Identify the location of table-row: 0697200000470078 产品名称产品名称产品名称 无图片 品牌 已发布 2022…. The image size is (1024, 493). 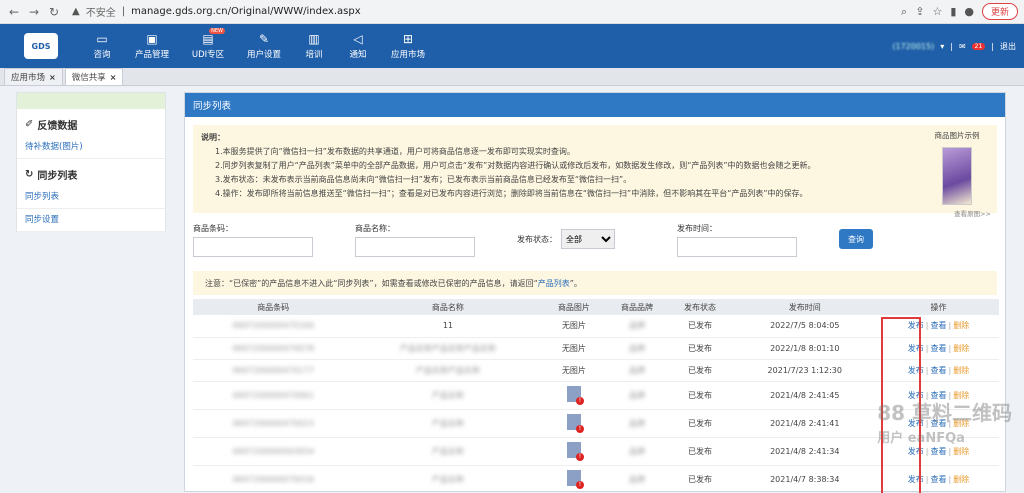
(596, 348).